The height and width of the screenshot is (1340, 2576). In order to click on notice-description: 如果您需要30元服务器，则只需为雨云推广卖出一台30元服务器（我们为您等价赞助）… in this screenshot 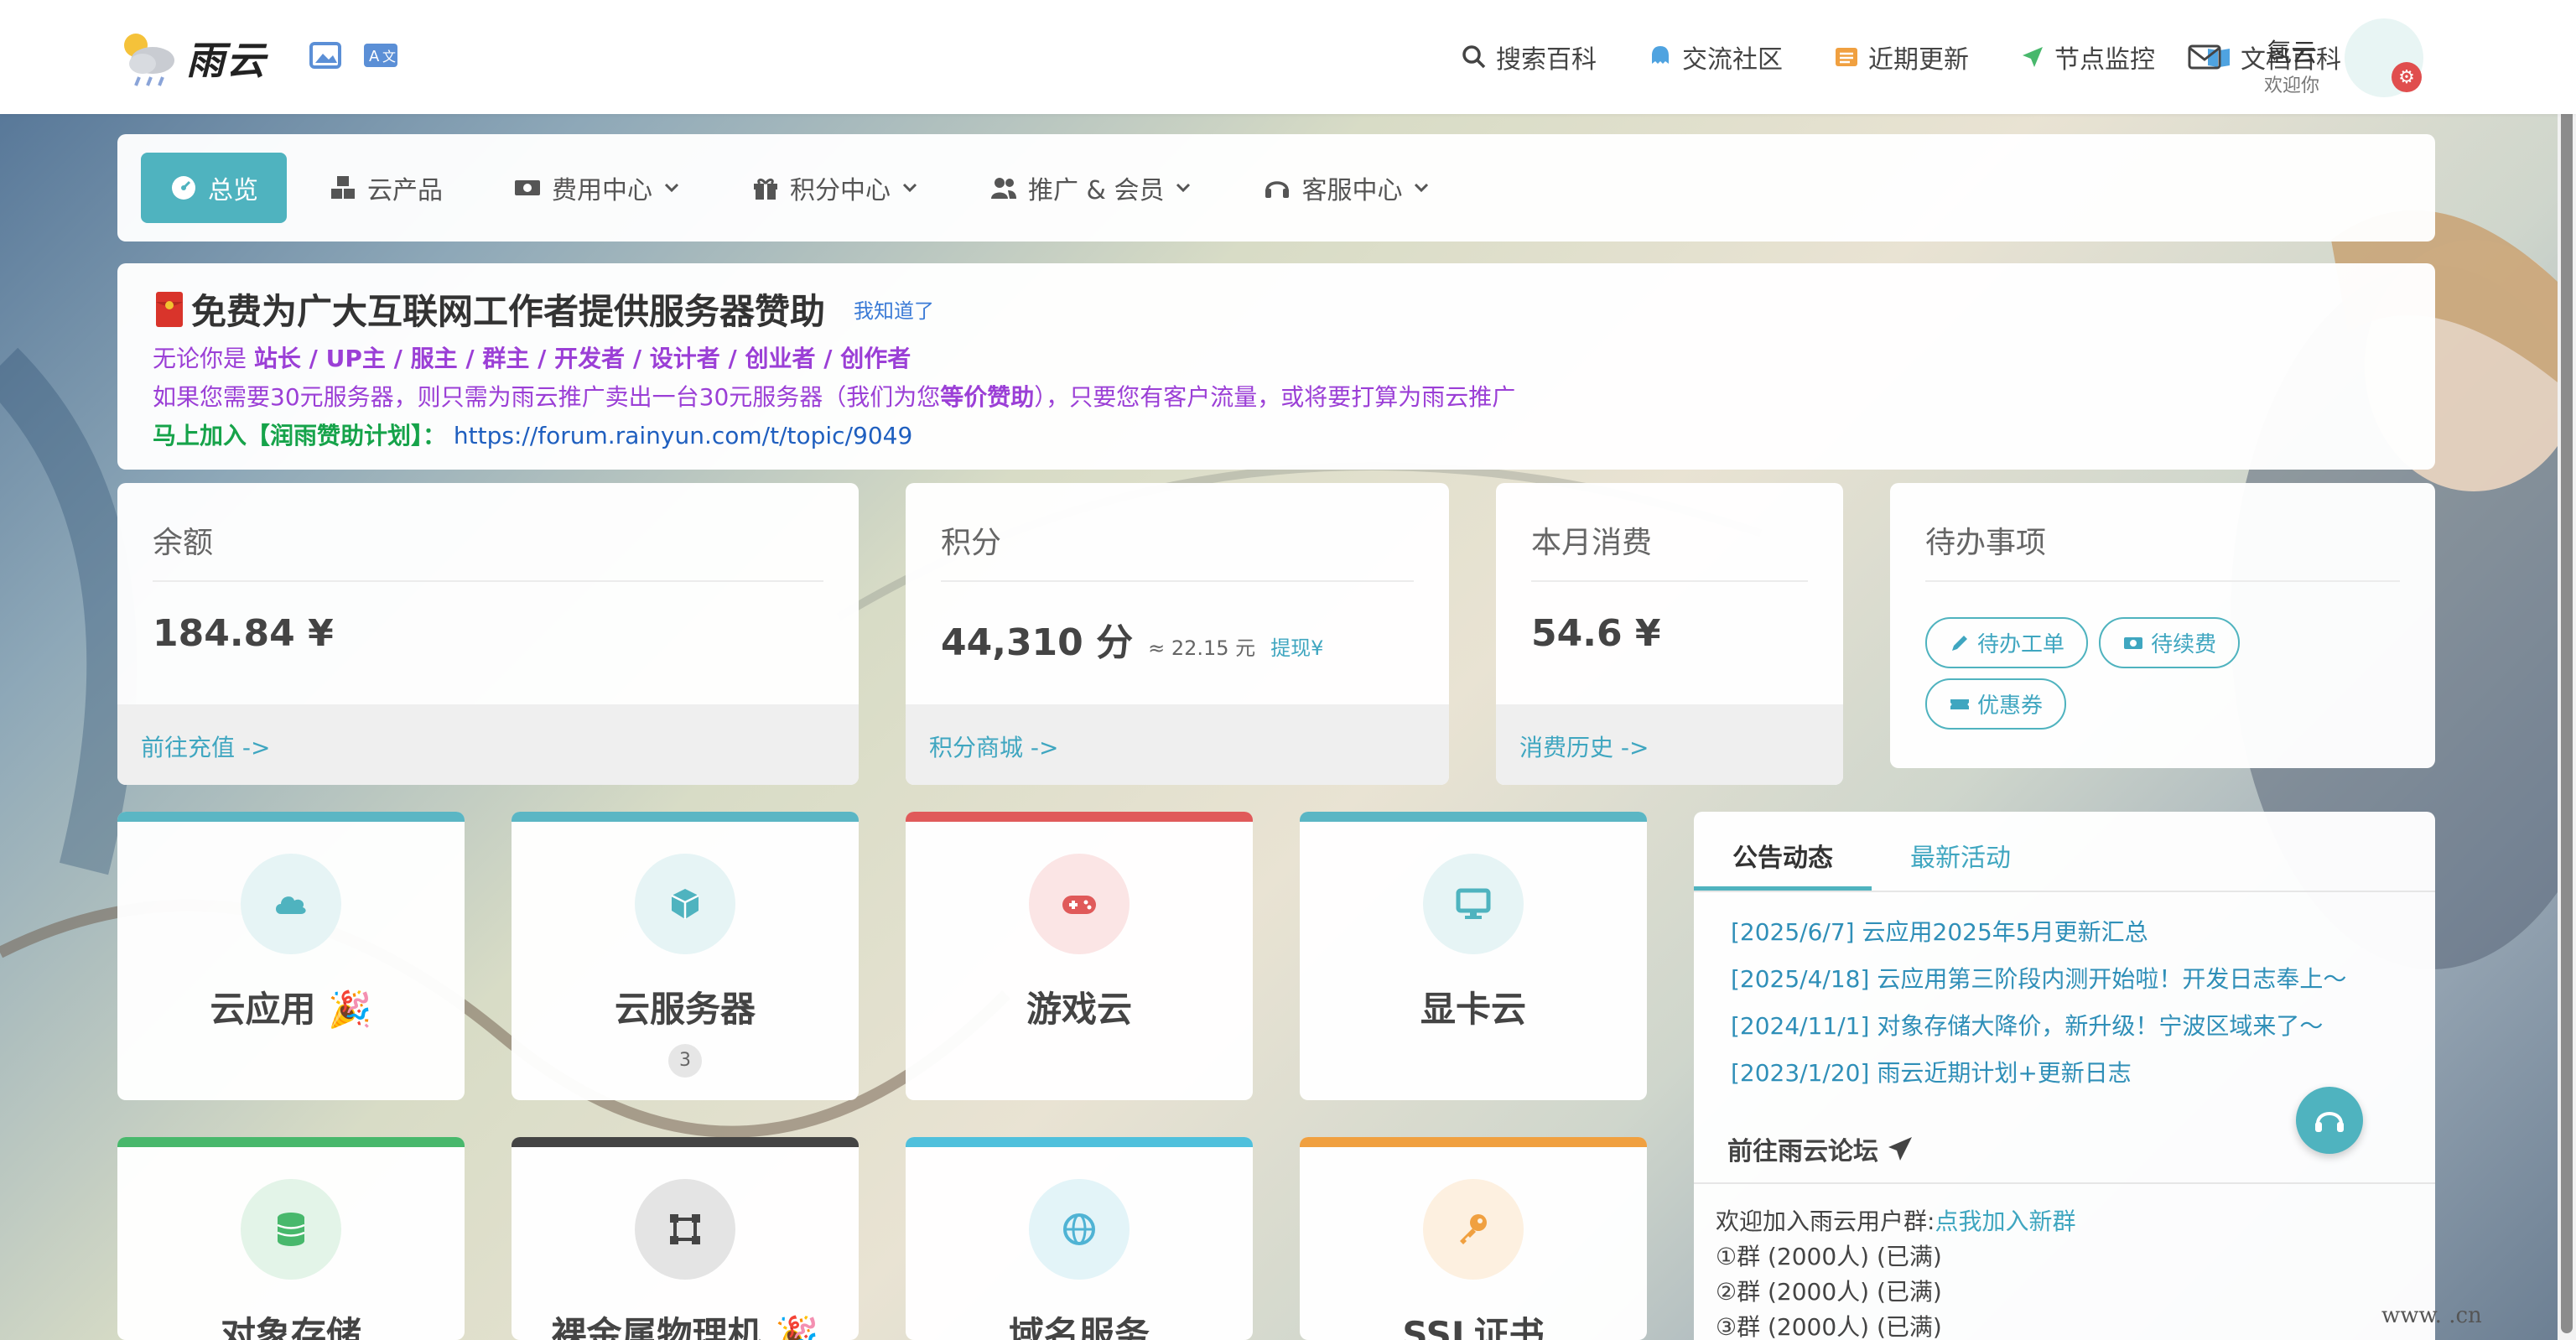, I will do `click(1276, 397)`.